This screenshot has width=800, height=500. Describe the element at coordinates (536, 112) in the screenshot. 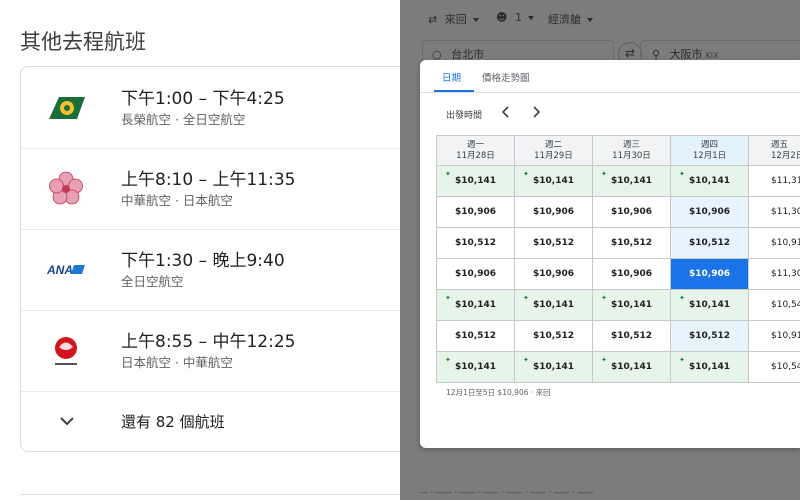

I see `chevron-right-icon` at that location.